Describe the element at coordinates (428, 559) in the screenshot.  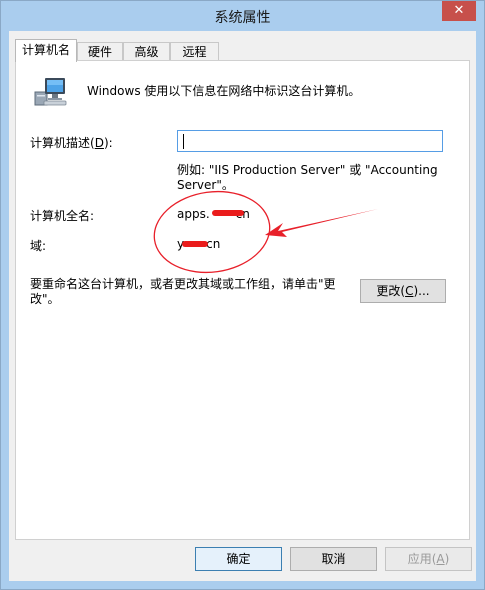
I see `apply-button: 应用(A)` at that location.